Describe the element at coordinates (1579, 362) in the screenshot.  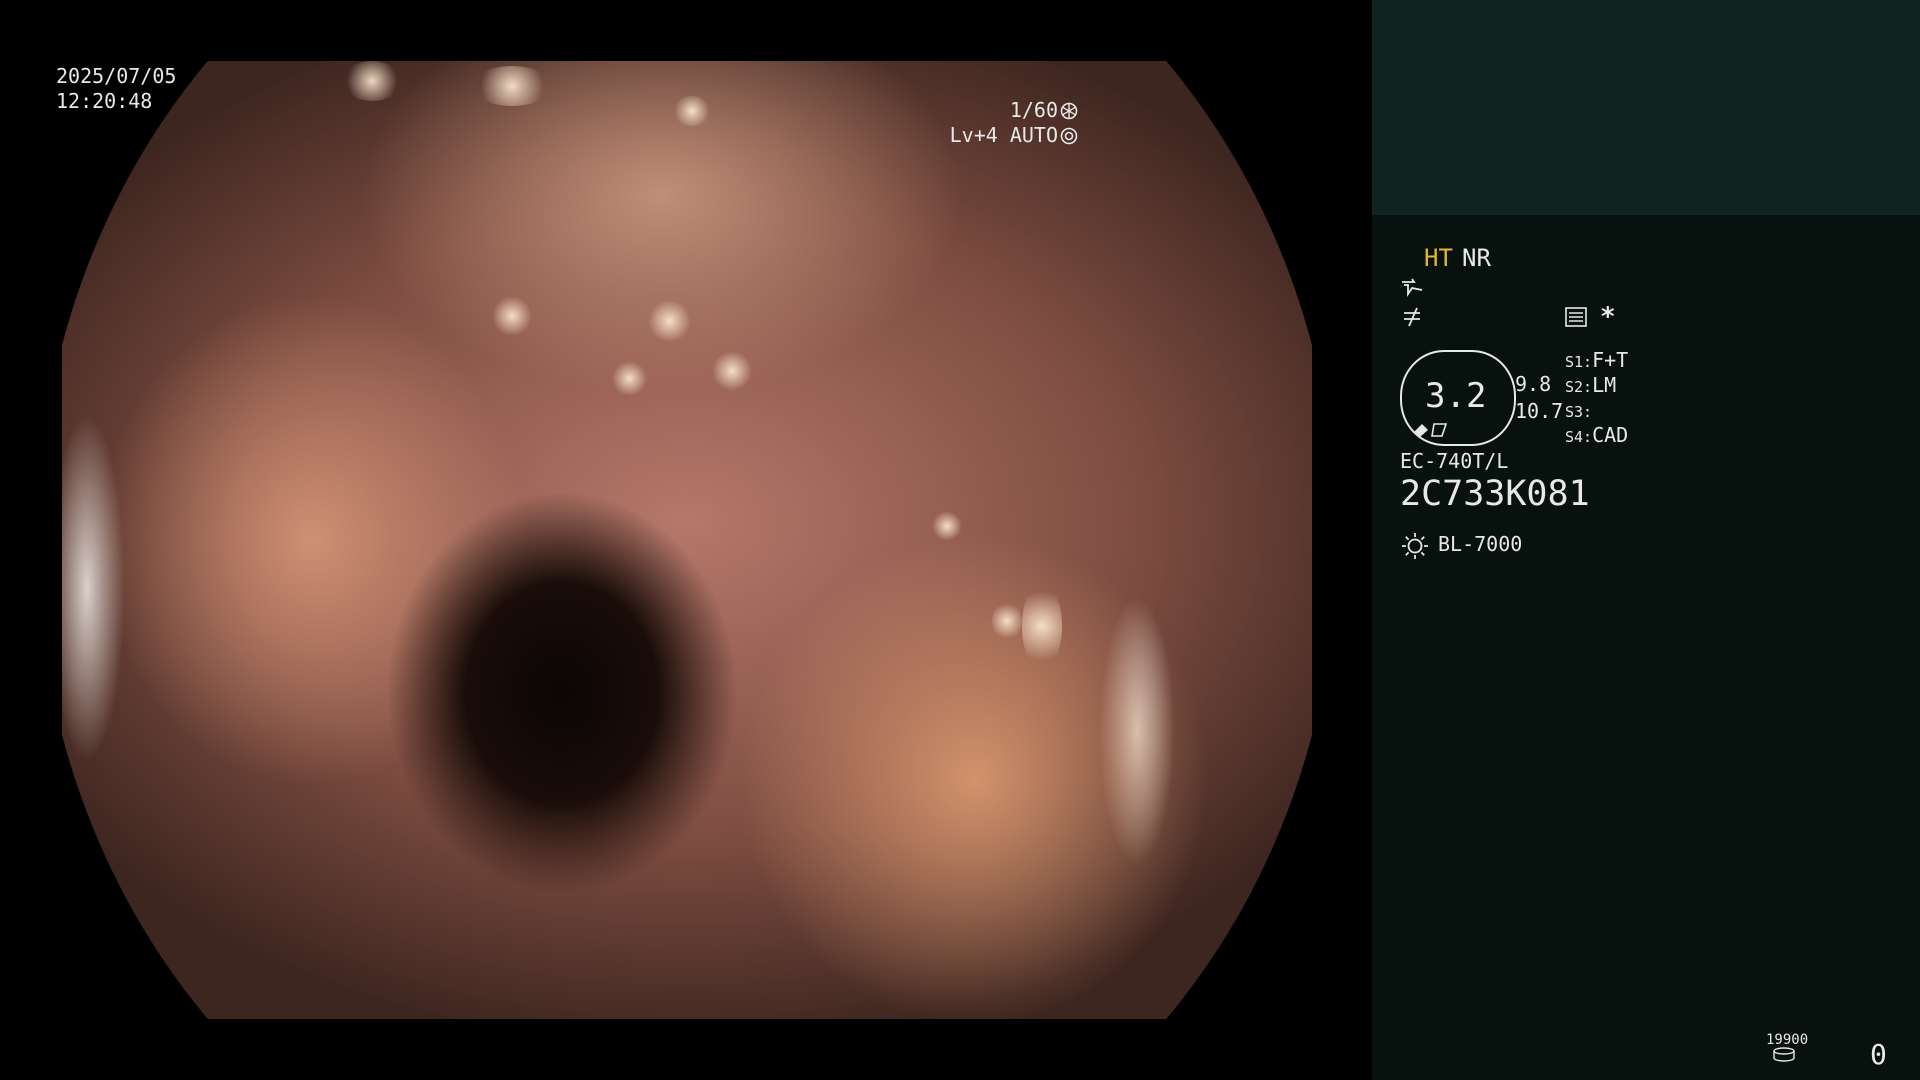
I see `switch-key: S1:` at that location.